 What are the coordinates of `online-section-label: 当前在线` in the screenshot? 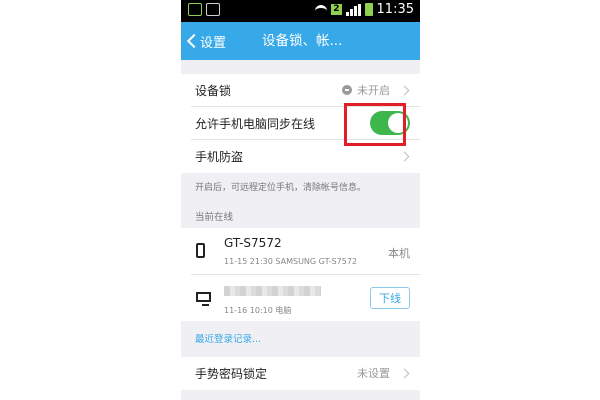 It's located at (214, 217).